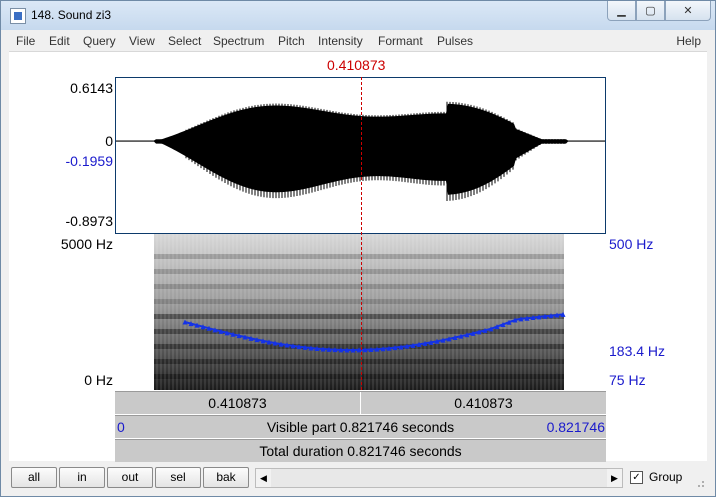 The width and height of the screenshot is (716, 497). I want to click on zoom-selection-button: sel, so click(178, 477).